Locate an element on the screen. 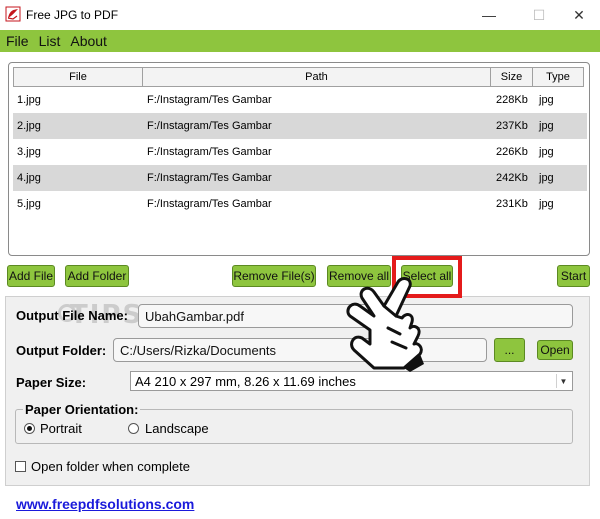  column-header-path: Path is located at coordinates (316, 77).